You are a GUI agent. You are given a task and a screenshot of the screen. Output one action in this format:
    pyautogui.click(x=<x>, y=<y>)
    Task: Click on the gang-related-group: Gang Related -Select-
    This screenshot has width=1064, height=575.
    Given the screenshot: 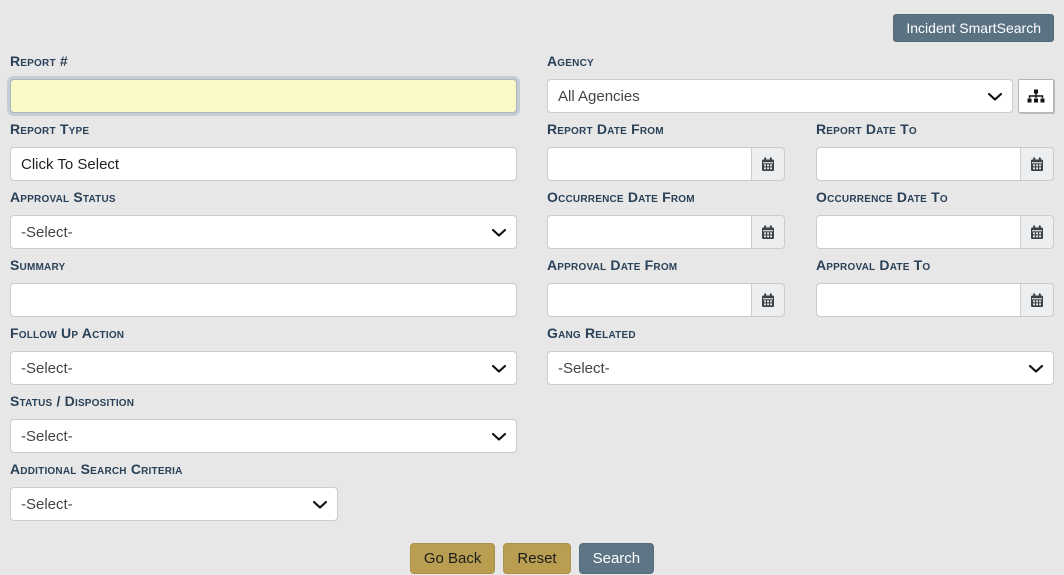 What is the action you would take?
    pyautogui.click(x=800, y=355)
    